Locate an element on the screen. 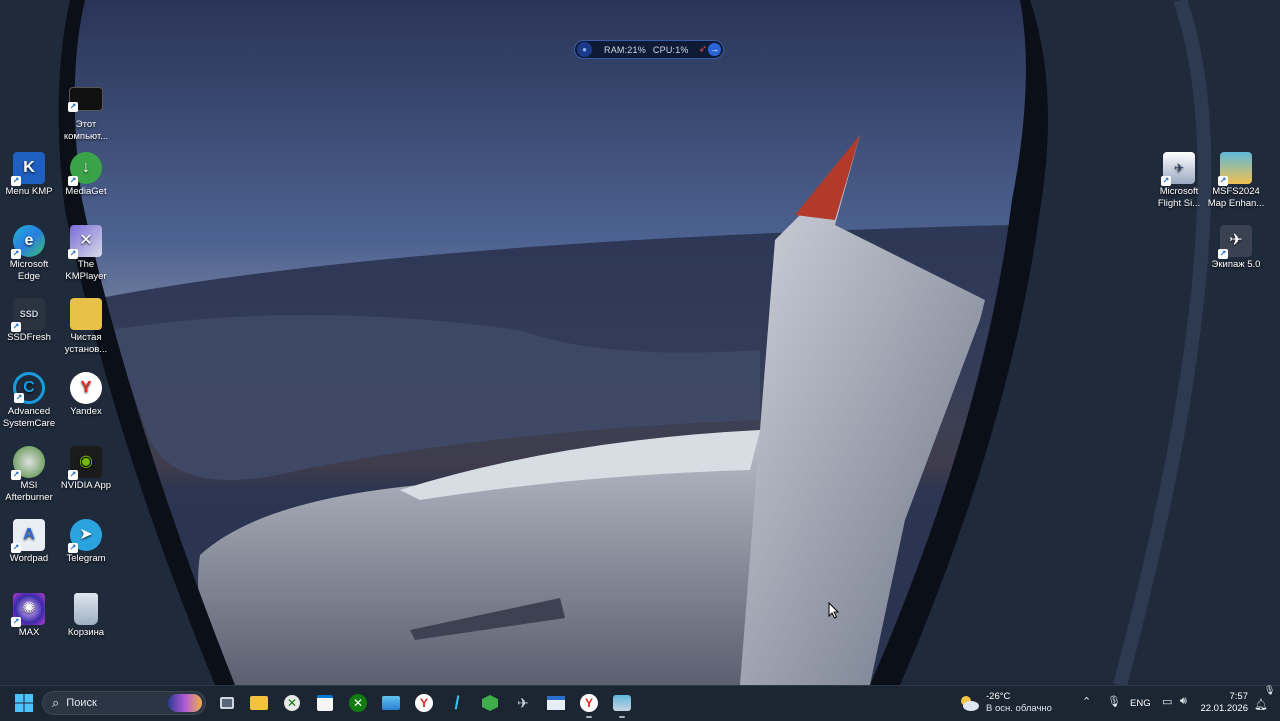 This screenshot has width=1280, height=721. xbox-icon: ✕ is located at coordinates (292, 703).